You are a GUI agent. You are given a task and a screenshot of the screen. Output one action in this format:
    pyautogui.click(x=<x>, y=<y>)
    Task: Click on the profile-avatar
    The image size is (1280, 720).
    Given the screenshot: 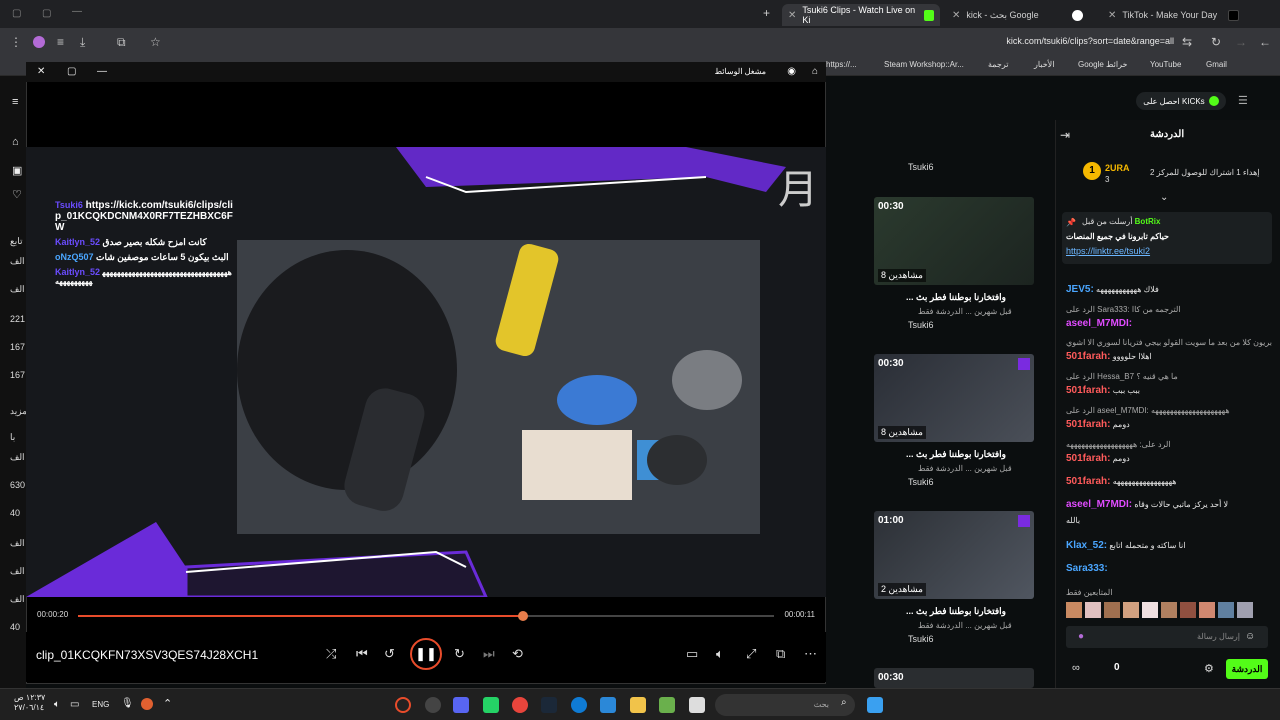 What is the action you would take?
    pyautogui.click(x=39, y=42)
    